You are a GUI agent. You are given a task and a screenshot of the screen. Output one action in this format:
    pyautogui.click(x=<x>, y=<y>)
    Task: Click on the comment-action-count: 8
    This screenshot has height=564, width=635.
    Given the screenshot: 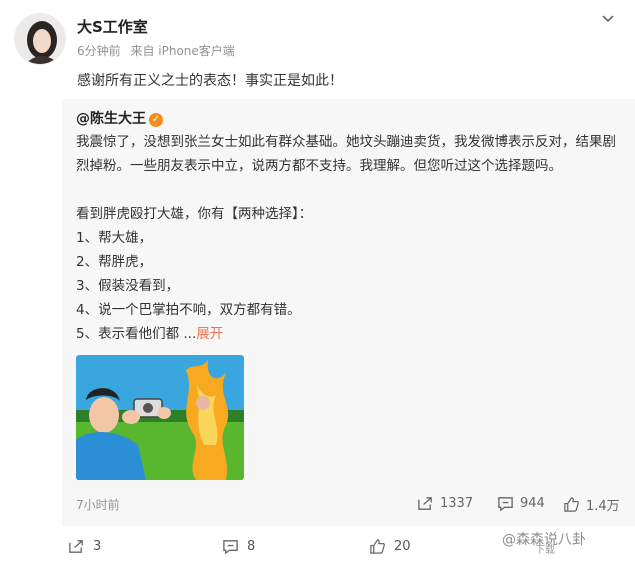 What is the action you would take?
    pyautogui.click(x=251, y=546)
    